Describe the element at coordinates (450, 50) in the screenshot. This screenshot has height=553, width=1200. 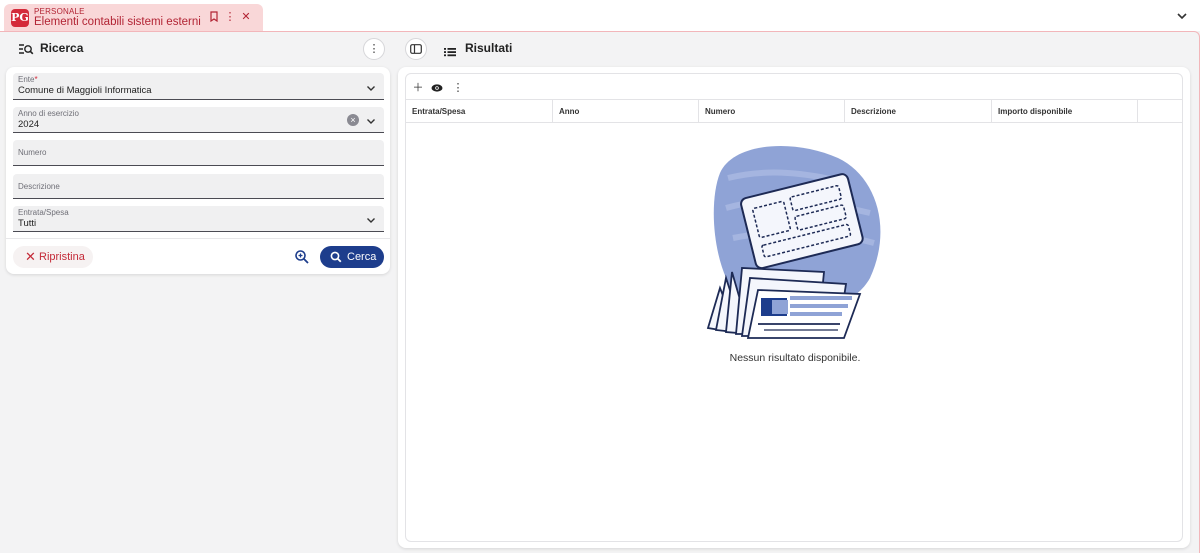
I see `list-icon` at that location.